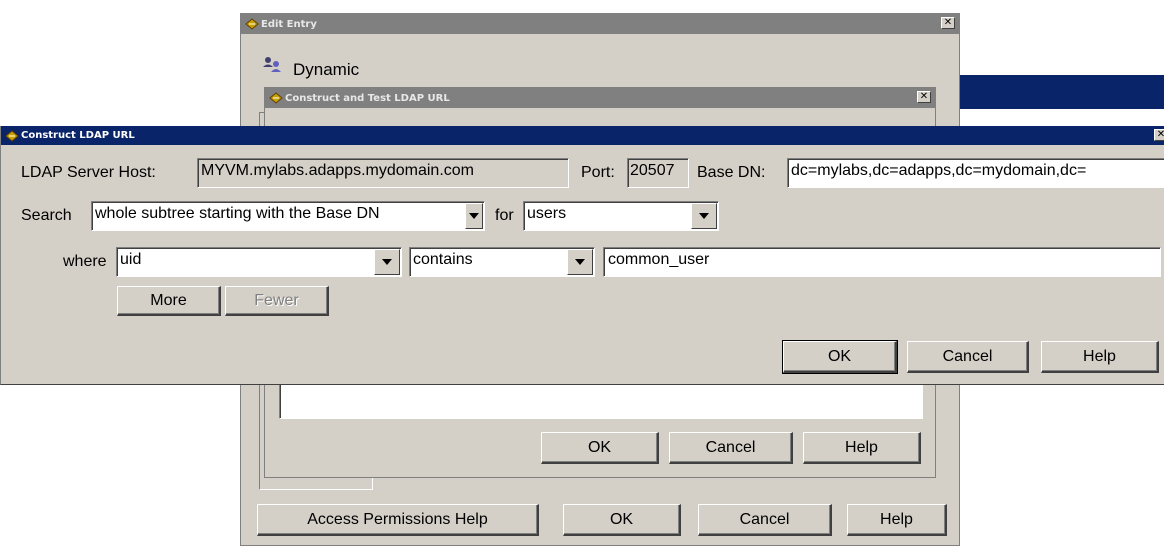 The width and height of the screenshot is (1164, 546). What do you see at coordinates (443, 259) in the screenshot?
I see `where-operator-value: contains` at bounding box center [443, 259].